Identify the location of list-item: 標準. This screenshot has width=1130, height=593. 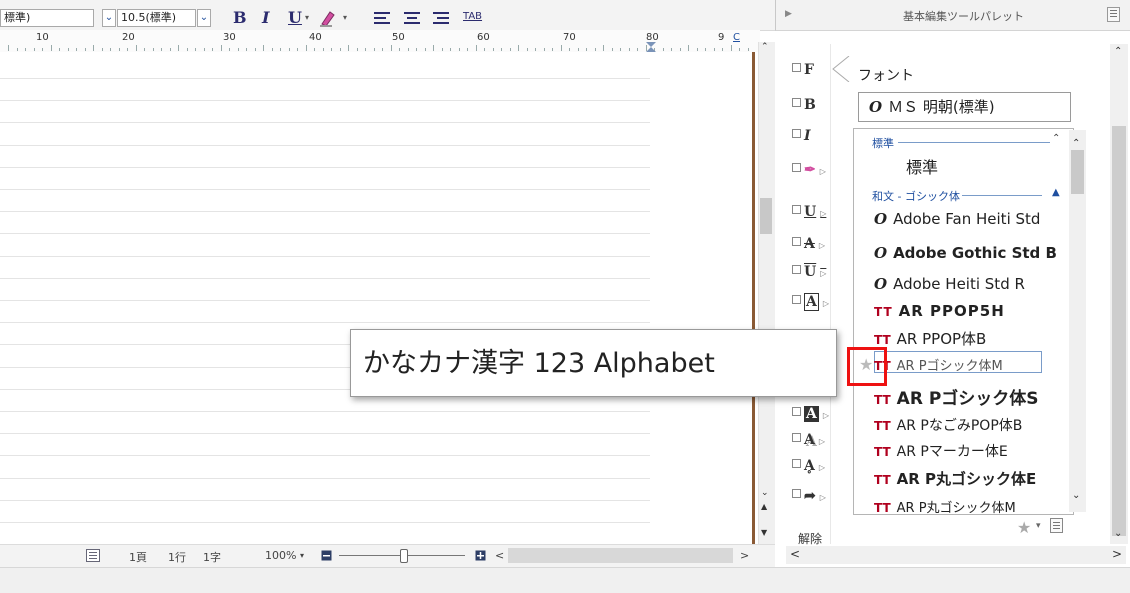
(922, 166).